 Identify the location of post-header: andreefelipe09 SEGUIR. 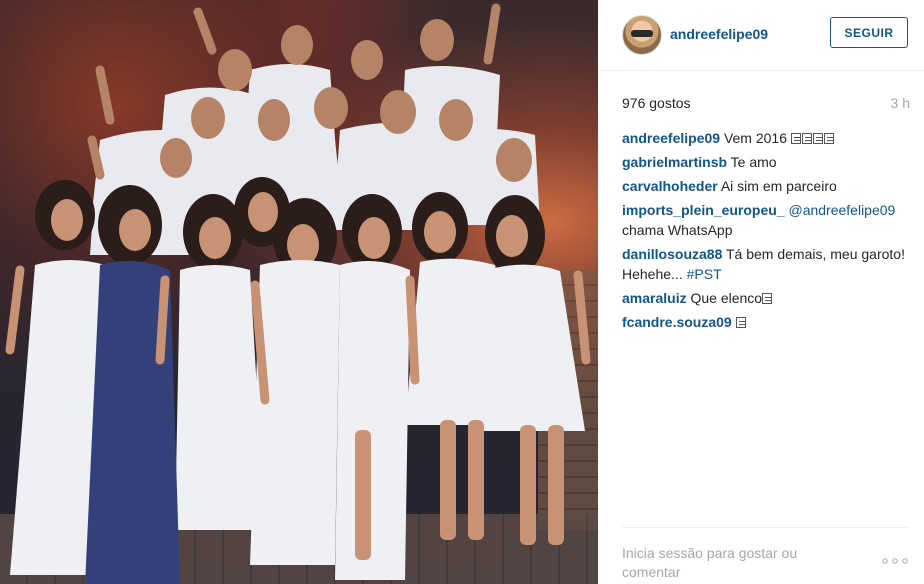
(761, 35).